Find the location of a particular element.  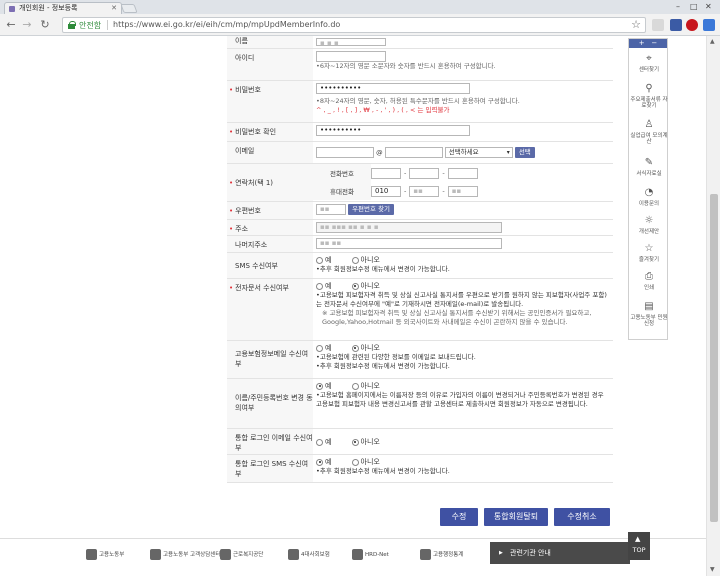

back-arrow-icon: ← is located at coordinates (11, 25).